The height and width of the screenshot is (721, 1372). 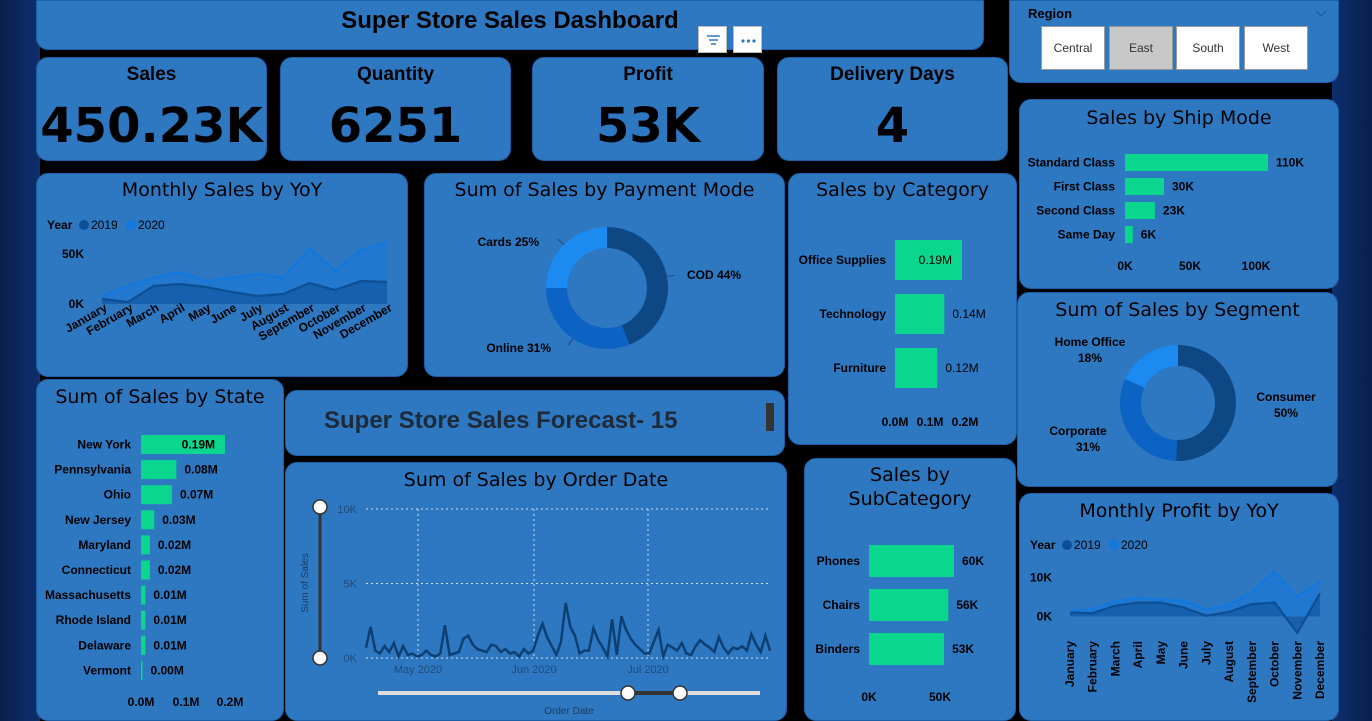 What do you see at coordinates (533, 670) in the screenshot?
I see `x-tick-label: Jun 2020` at bounding box center [533, 670].